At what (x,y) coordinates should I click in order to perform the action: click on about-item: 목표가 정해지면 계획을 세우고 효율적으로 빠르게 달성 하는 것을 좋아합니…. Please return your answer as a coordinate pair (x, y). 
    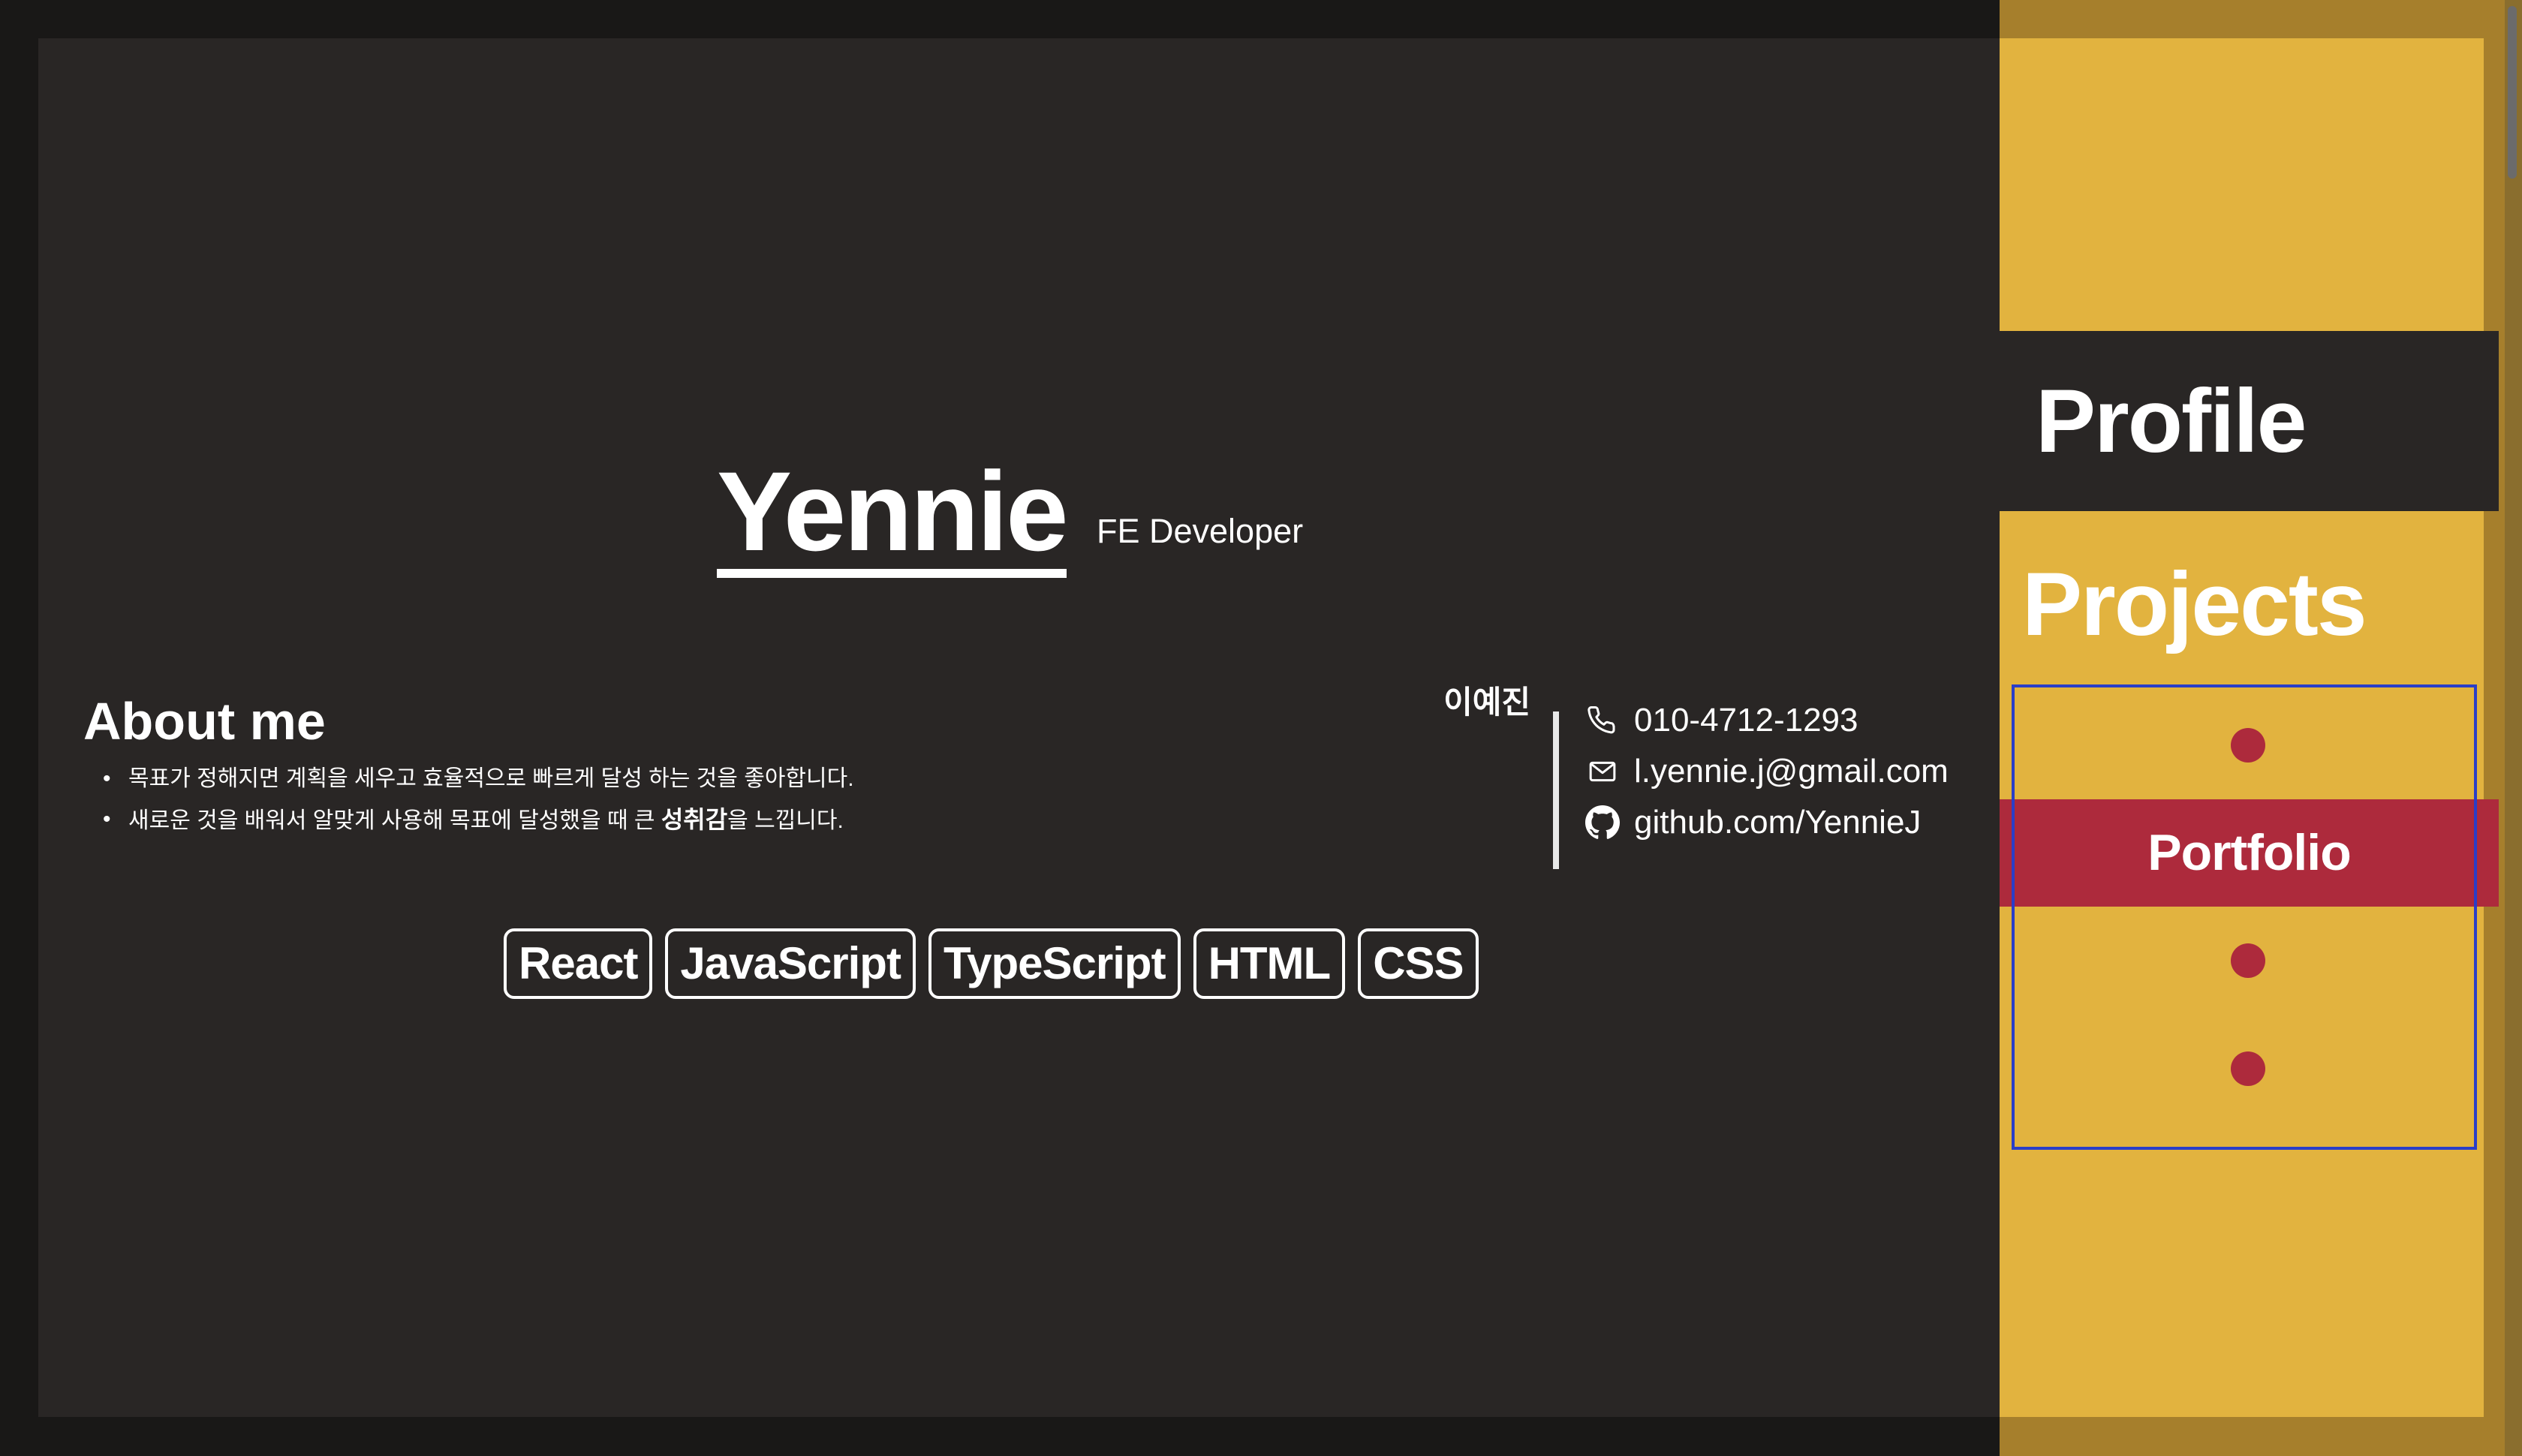
    Looking at the image, I should click on (683, 779).